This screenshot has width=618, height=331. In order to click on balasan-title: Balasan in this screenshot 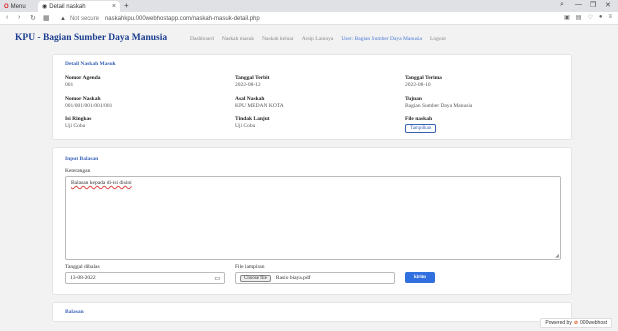, I will do `click(74, 312)`.